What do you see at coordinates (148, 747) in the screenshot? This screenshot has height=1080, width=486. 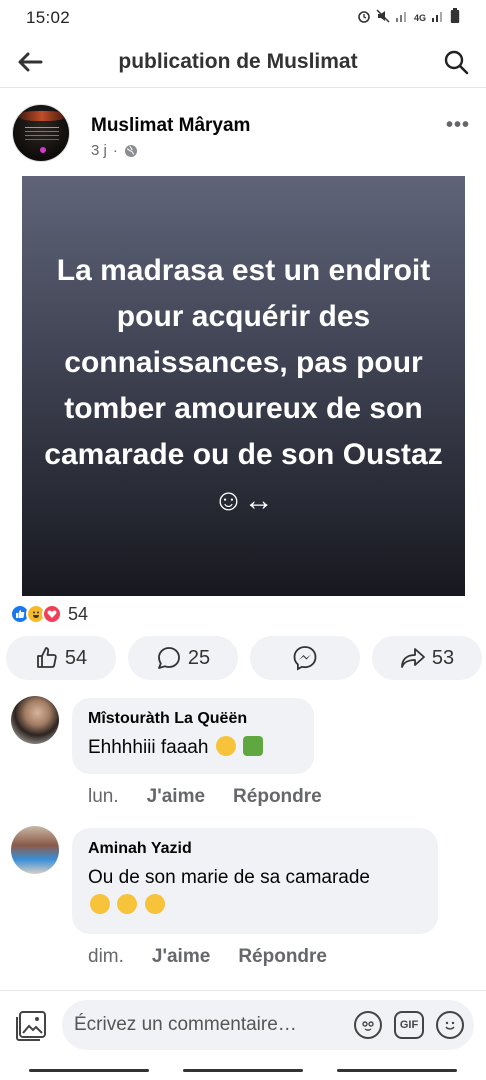 I see `comment-text-content: Ehhhhiii faaah` at bounding box center [148, 747].